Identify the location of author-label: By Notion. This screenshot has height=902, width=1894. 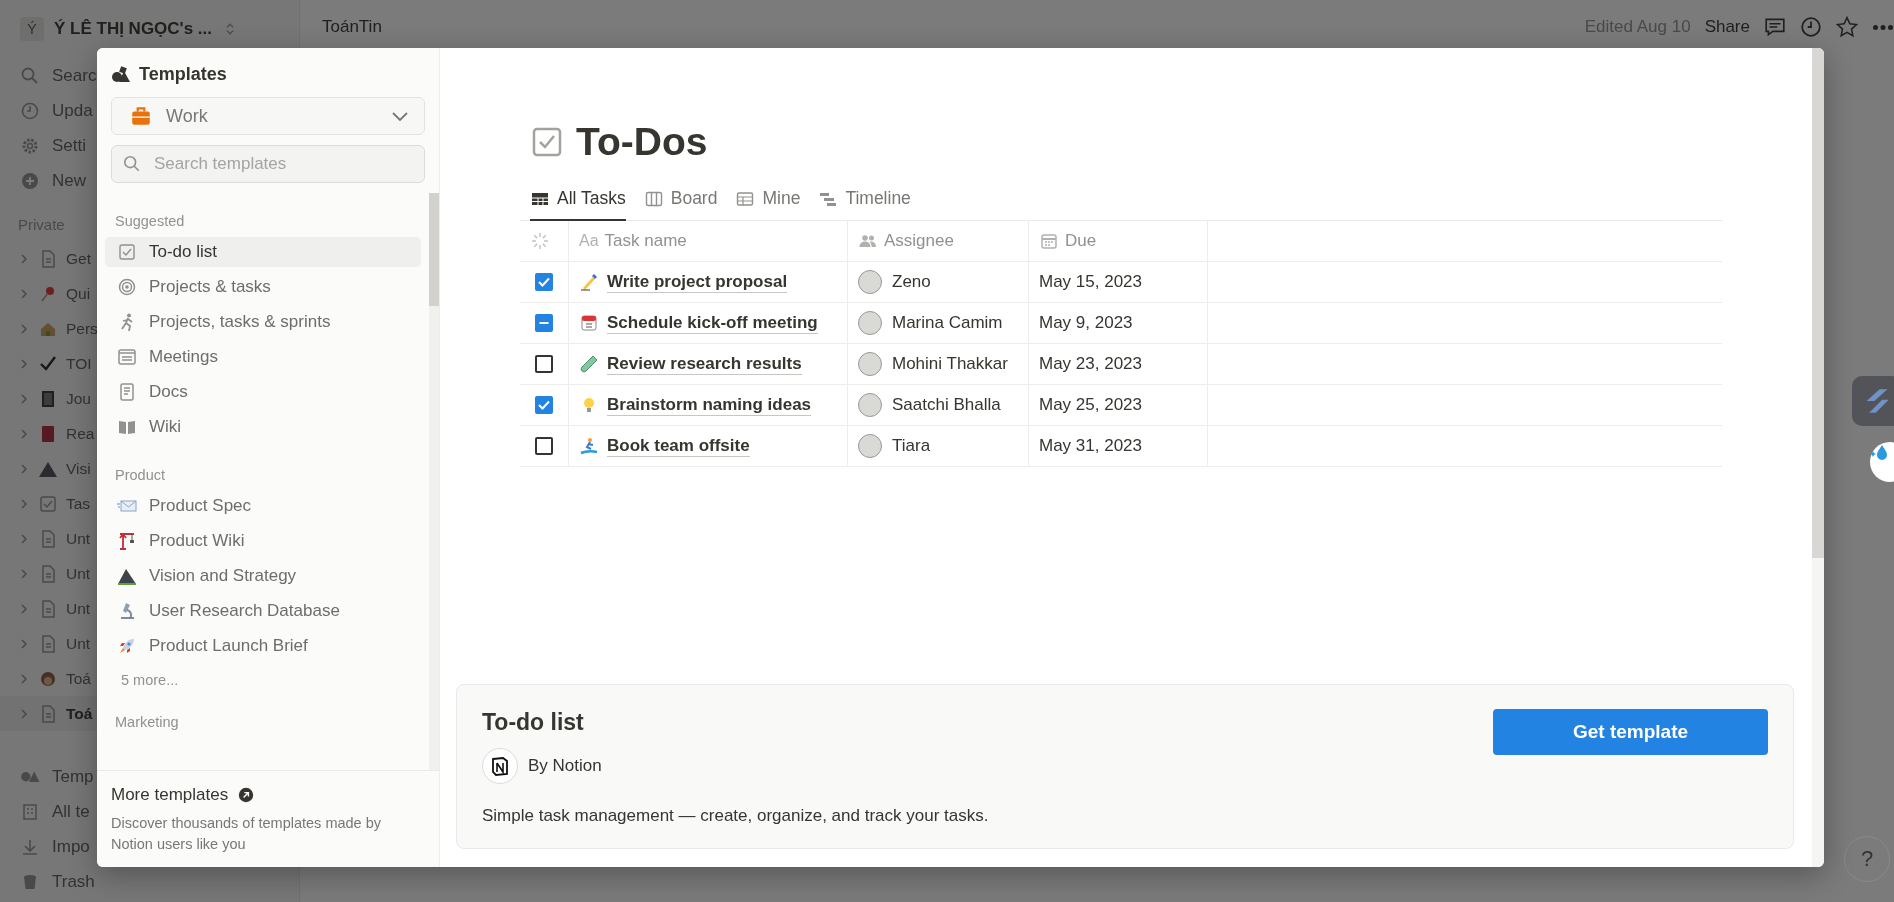
(565, 766).